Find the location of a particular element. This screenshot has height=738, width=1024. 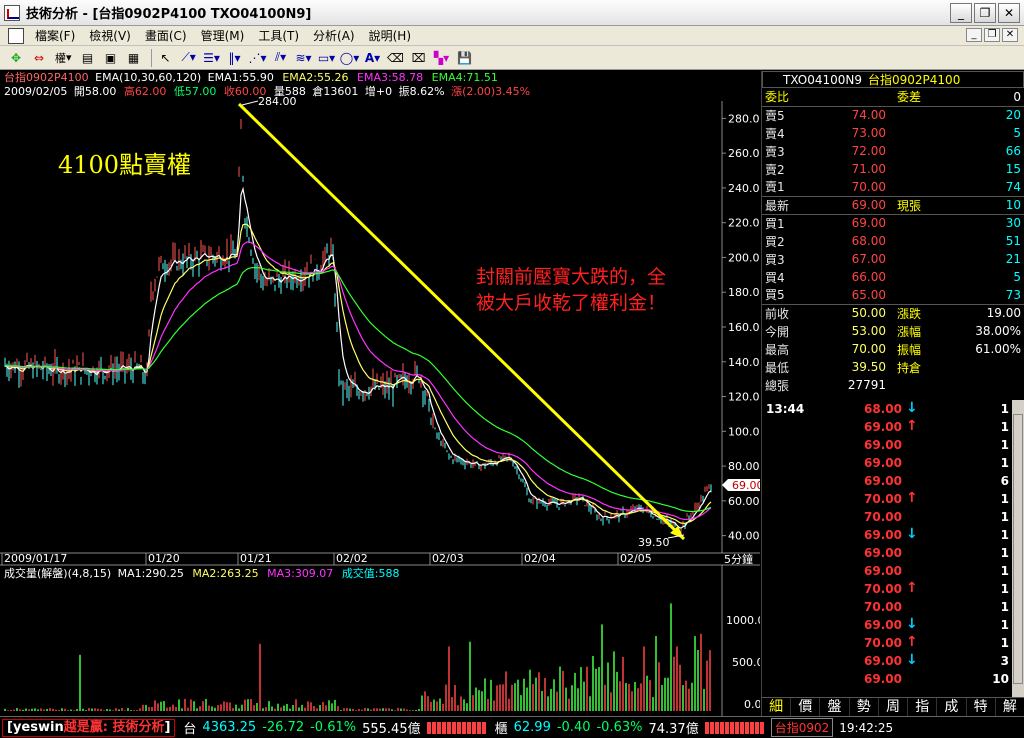

move-cross-icon: ✥ is located at coordinates (16, 58).